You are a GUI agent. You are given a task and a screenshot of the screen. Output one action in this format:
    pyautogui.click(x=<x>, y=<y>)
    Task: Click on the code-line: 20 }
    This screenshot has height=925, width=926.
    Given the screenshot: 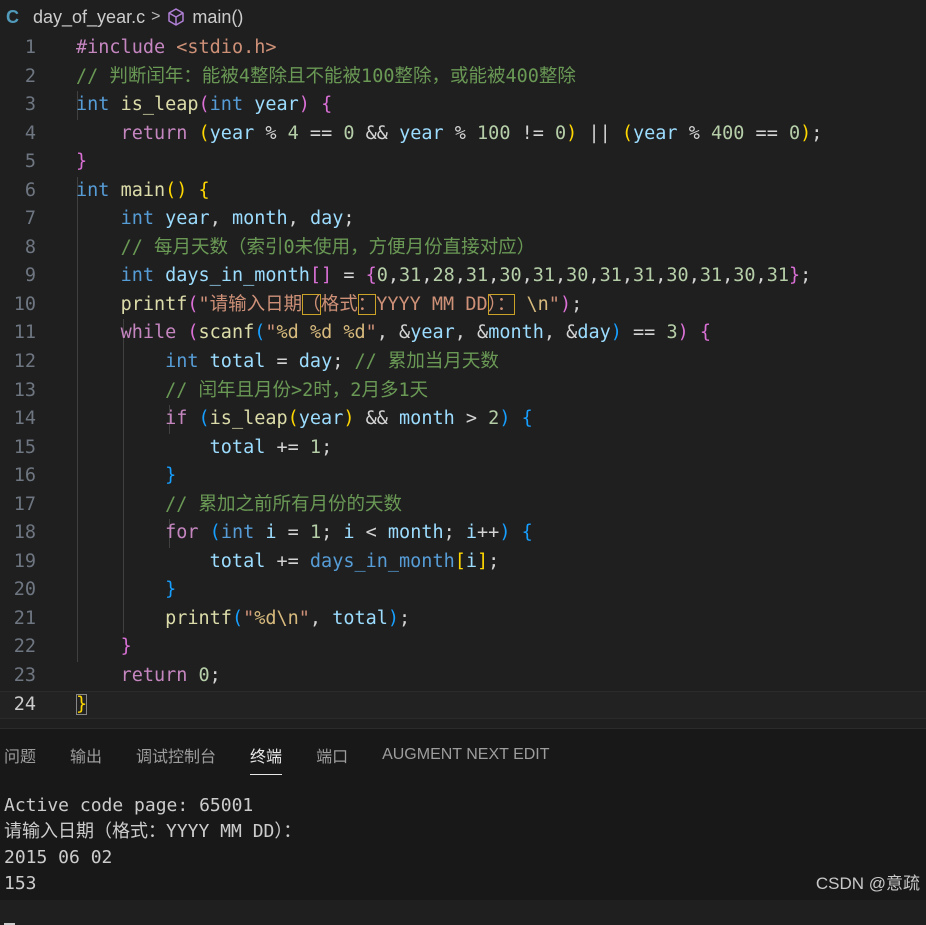 What is the action you would take?
    pyautogui.click(x=463, y=590)
    